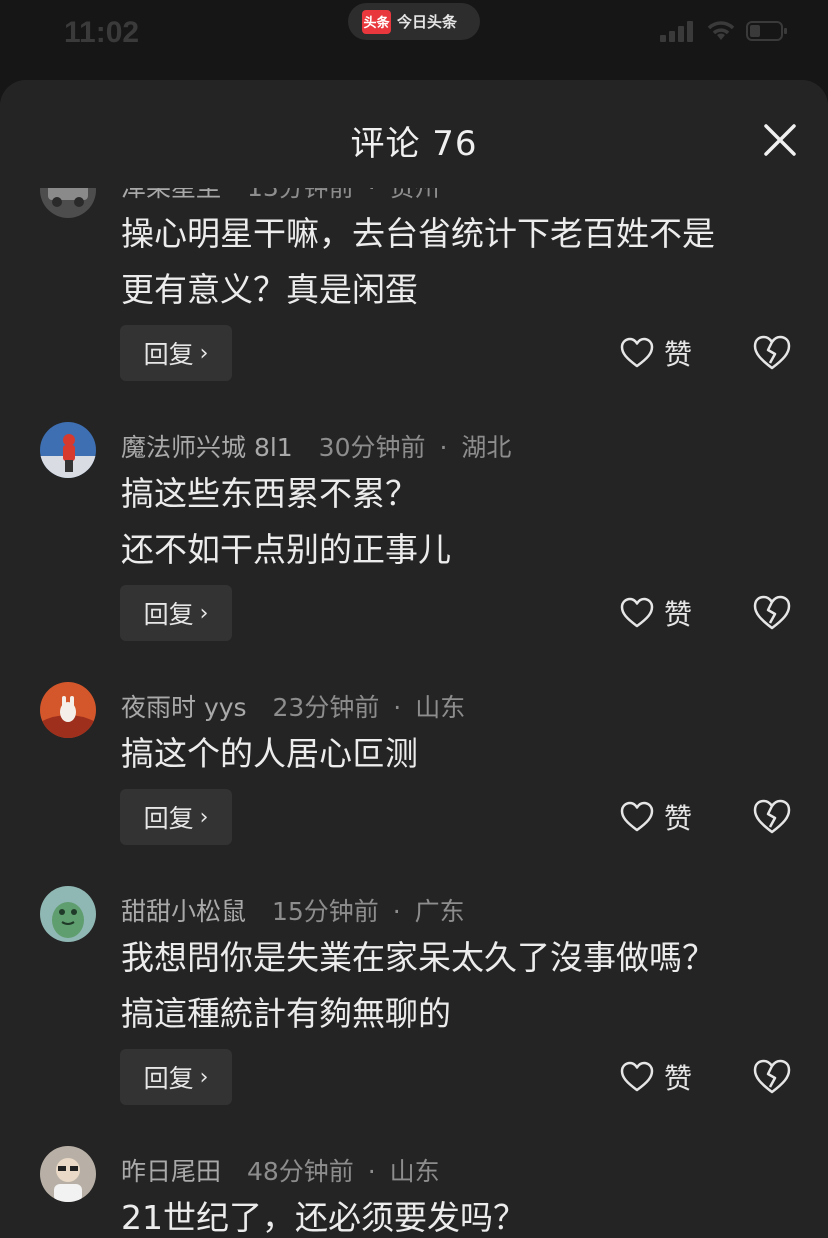  What do you see at coordinates (372, 447) in the screenshot?
I see `comment-time: 30分钟前` at bounding box center [372, 447].